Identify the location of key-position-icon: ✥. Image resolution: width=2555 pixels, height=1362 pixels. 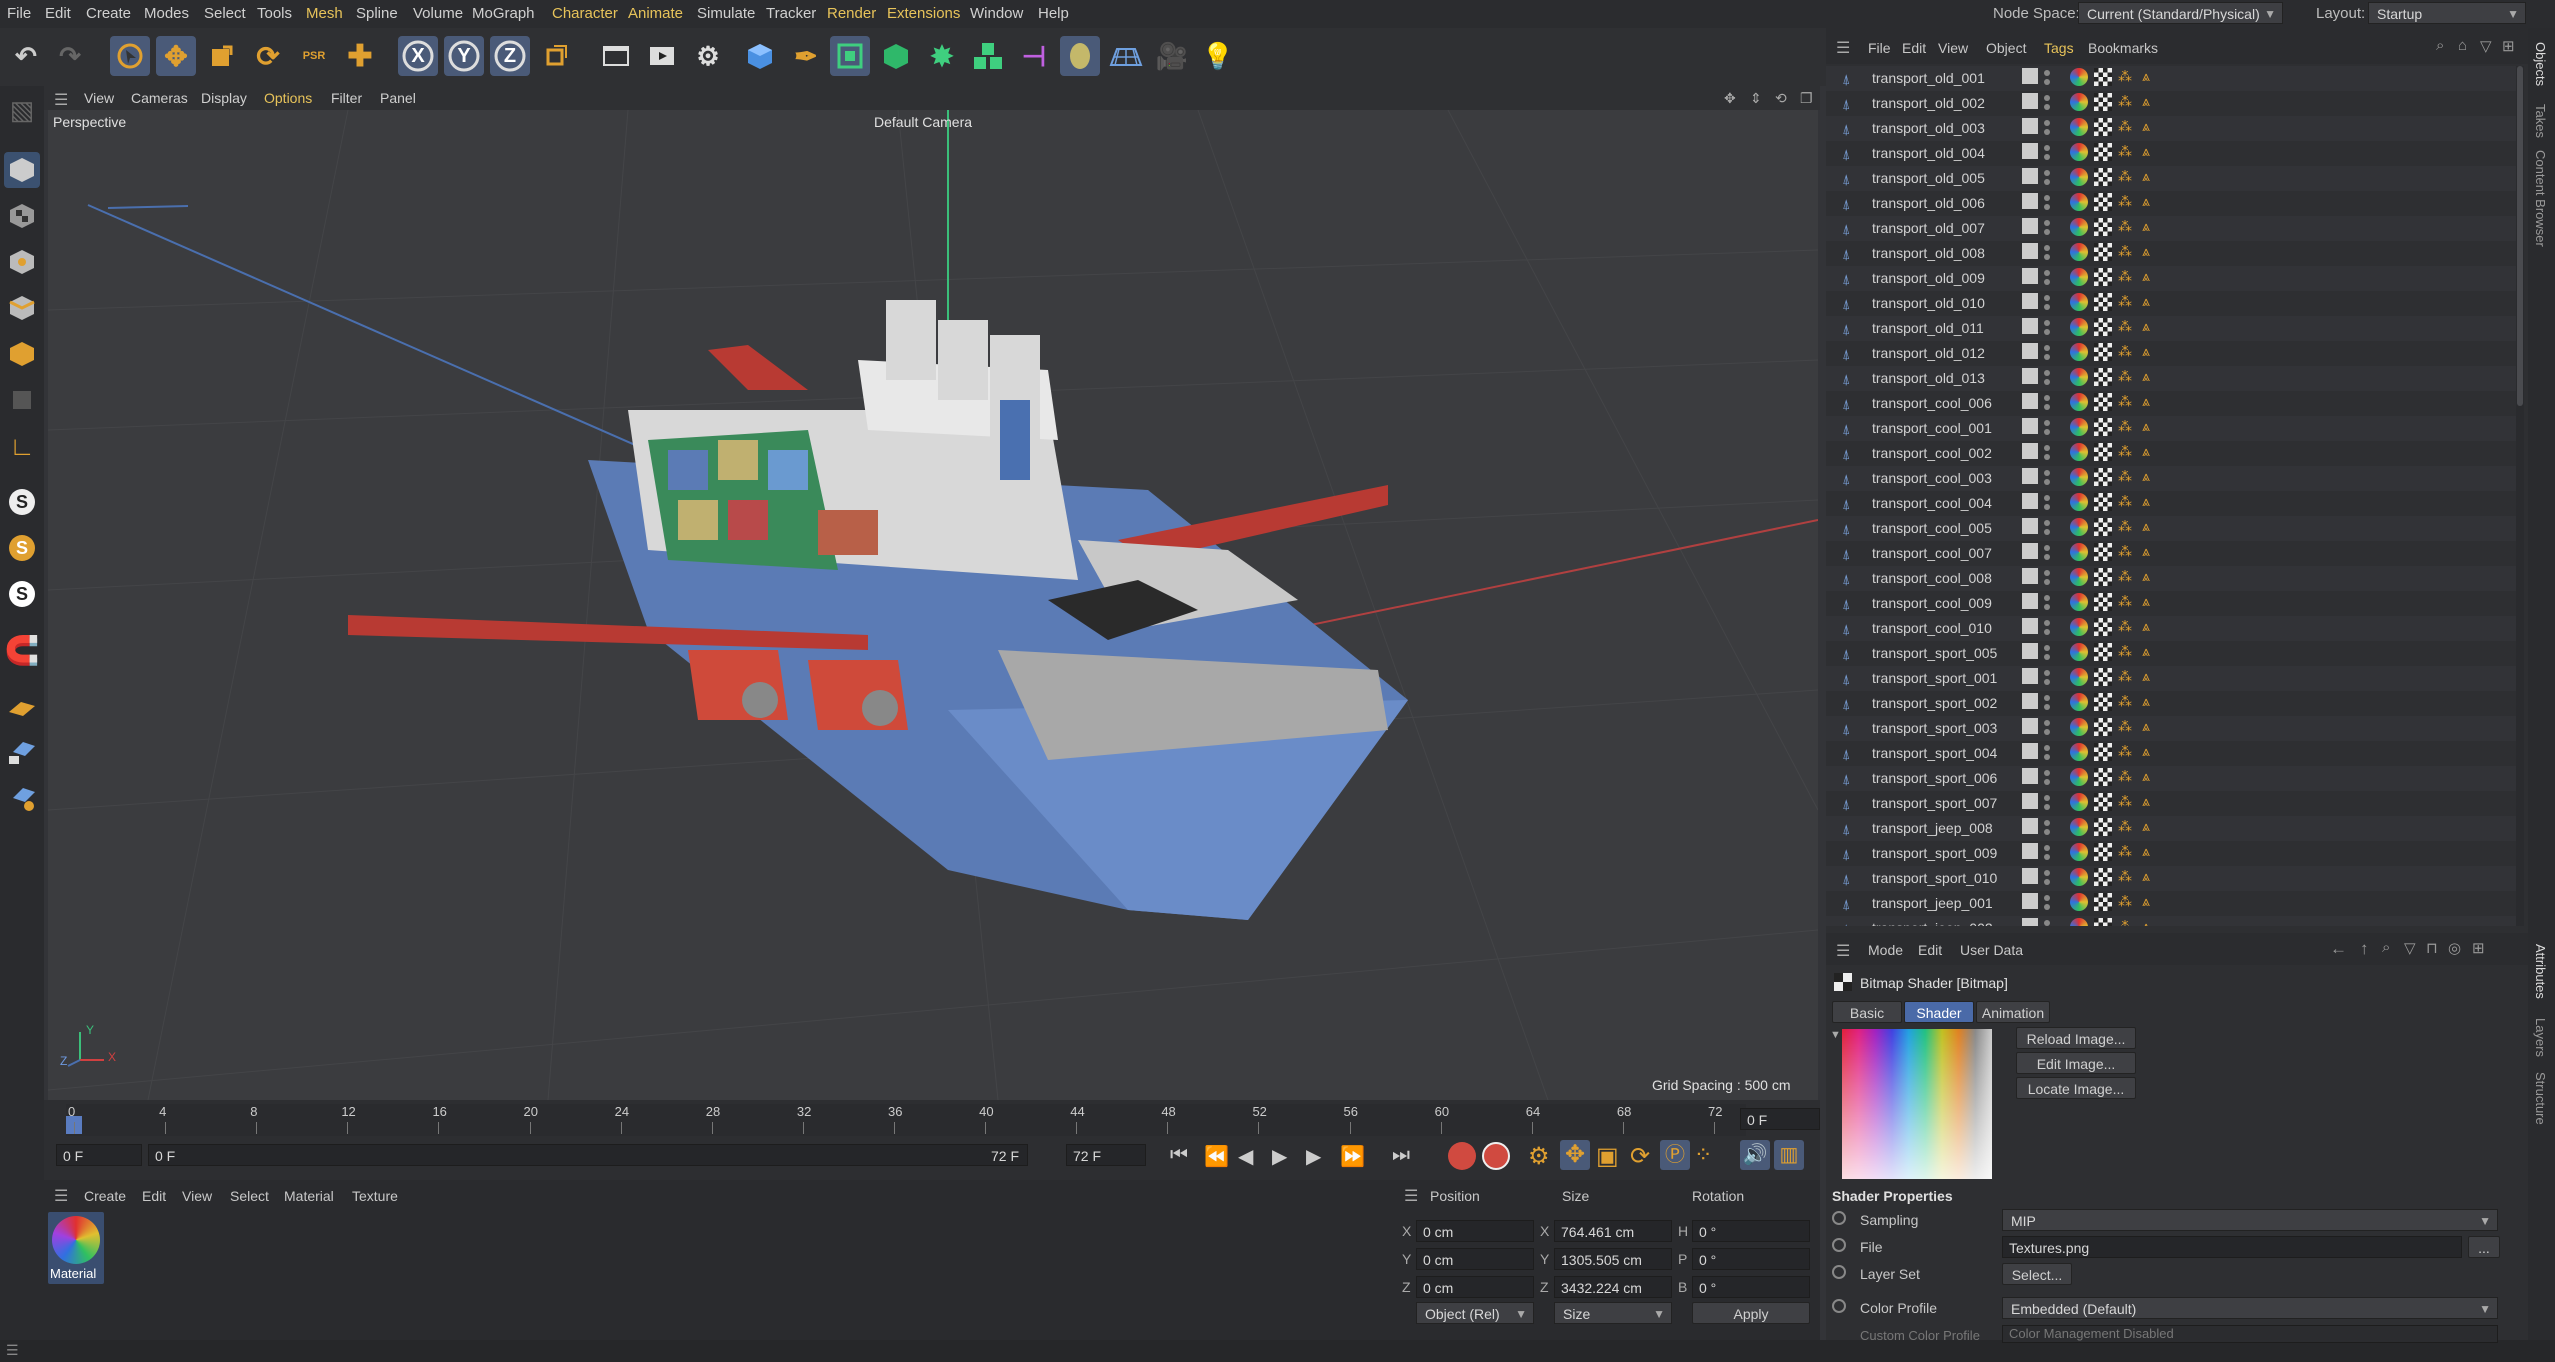
(1575, 1155).